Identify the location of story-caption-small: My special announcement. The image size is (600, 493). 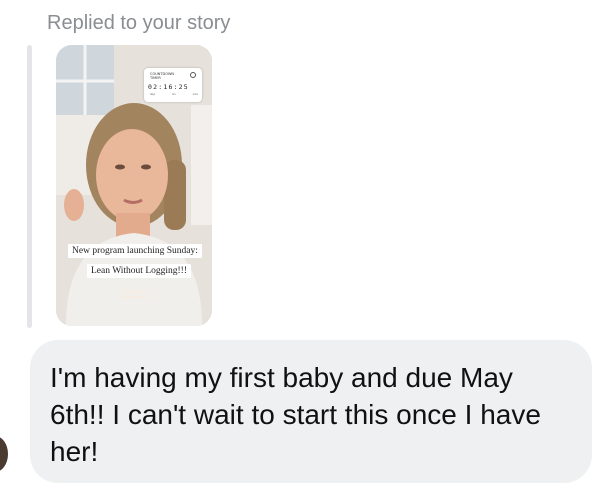
(134, 294).